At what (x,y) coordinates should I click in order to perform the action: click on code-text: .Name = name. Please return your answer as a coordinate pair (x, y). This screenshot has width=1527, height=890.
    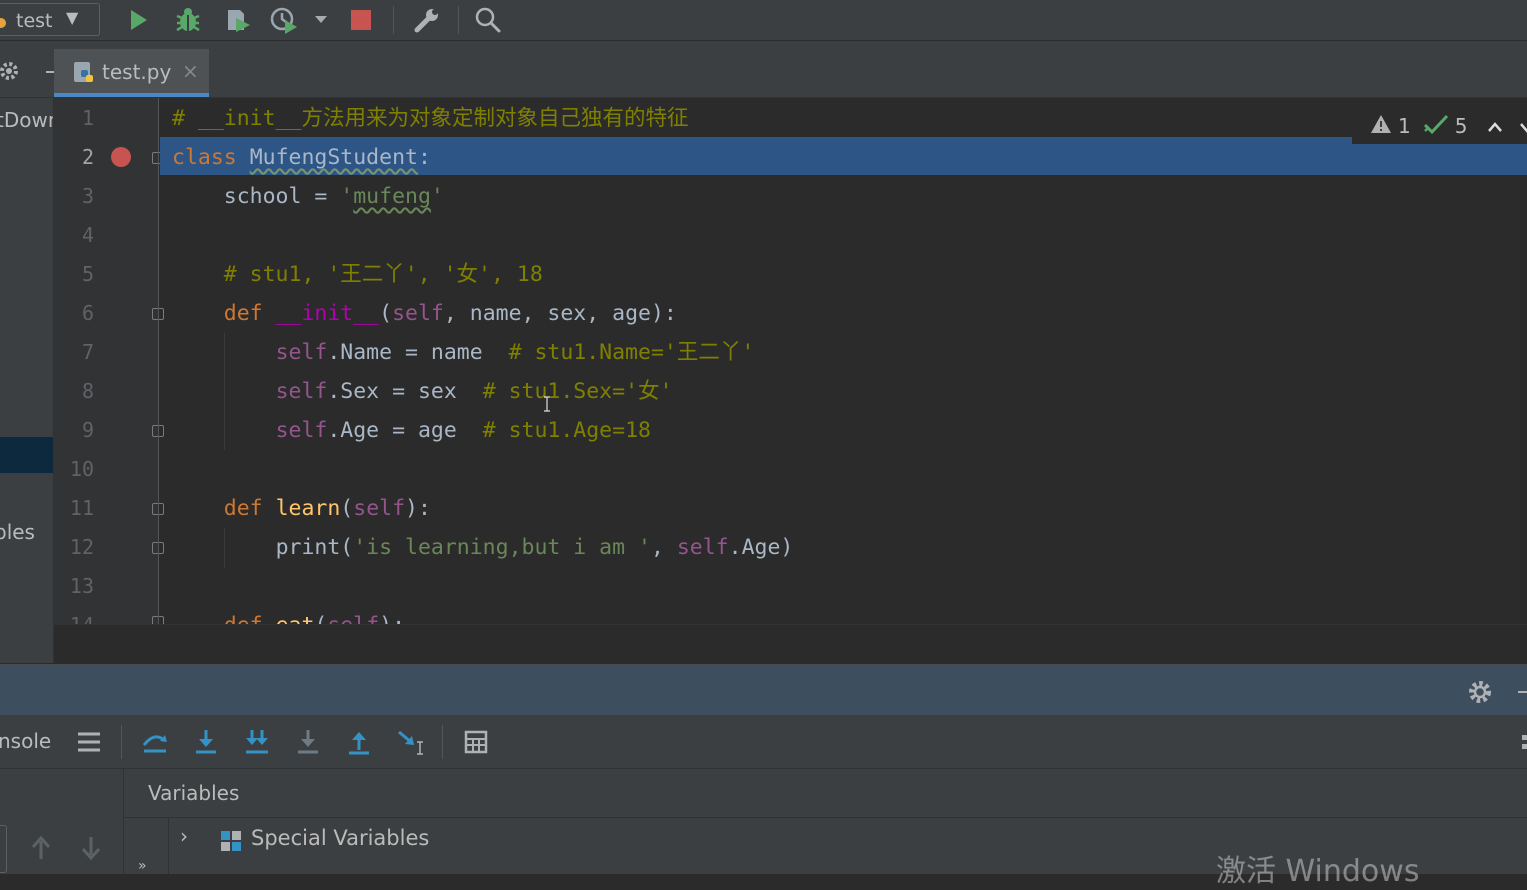
    Looking at the image, I should click on (418, 352).